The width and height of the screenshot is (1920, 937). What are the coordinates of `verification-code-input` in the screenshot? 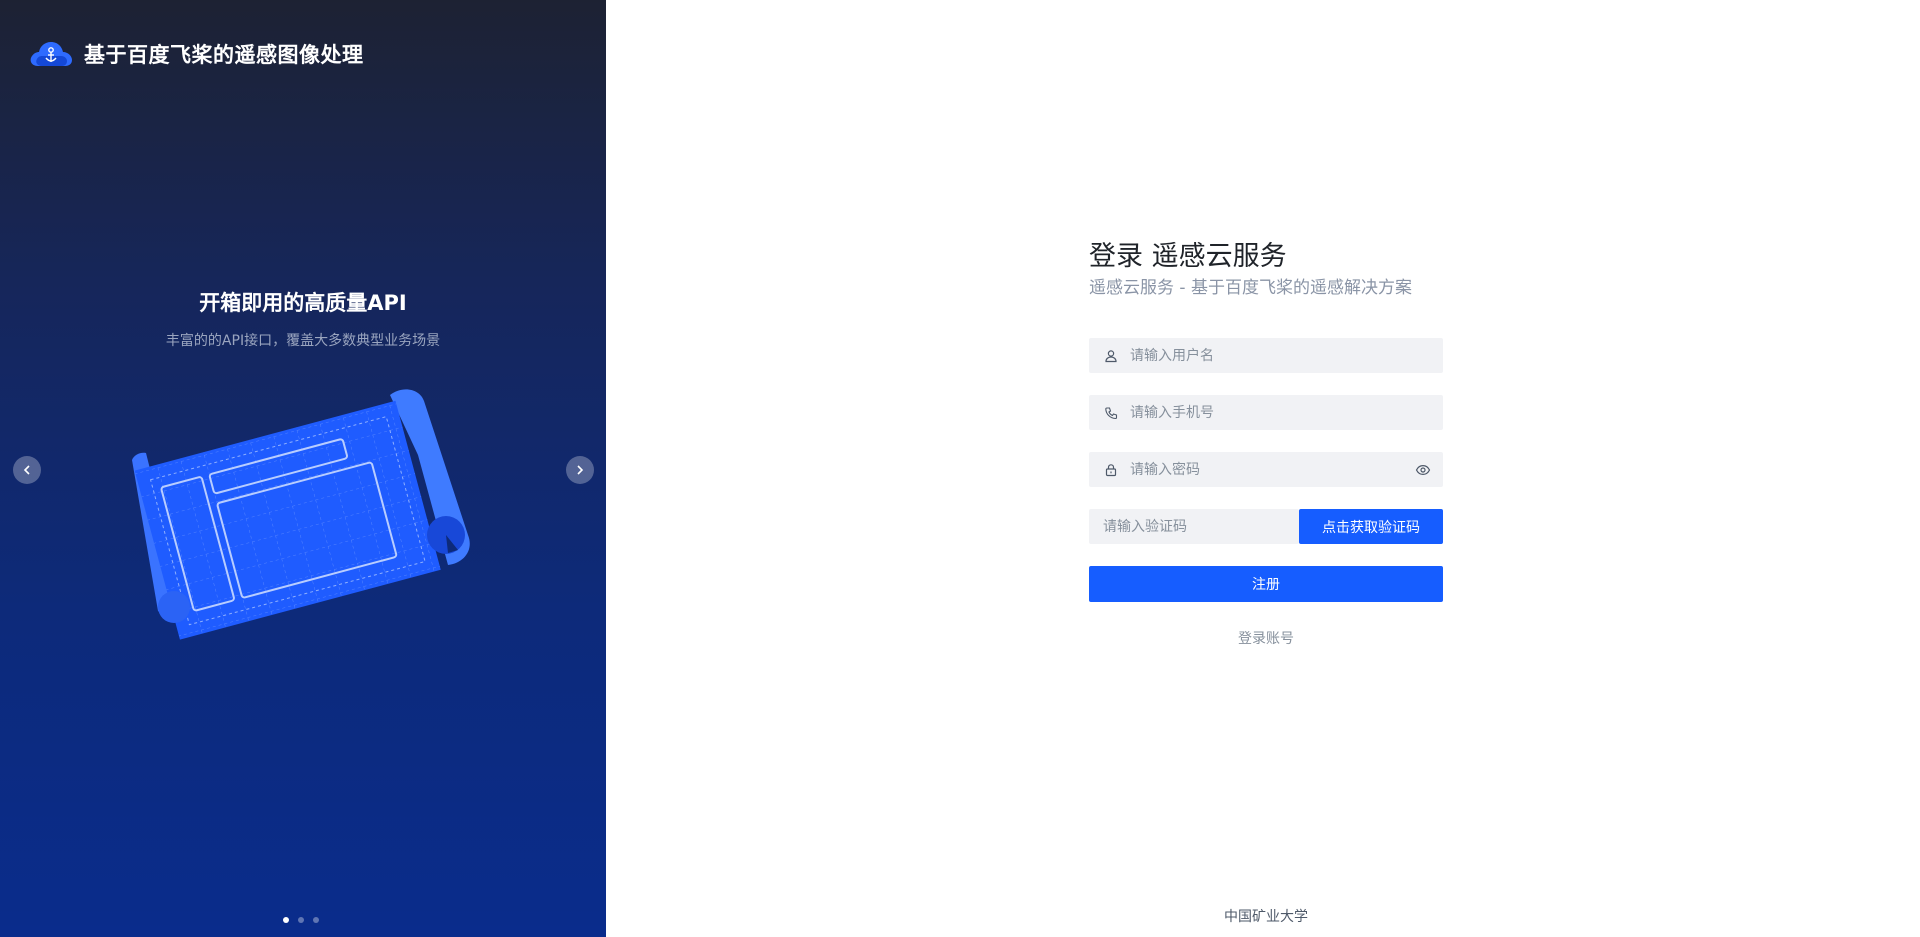 It's located at (1194, 526).